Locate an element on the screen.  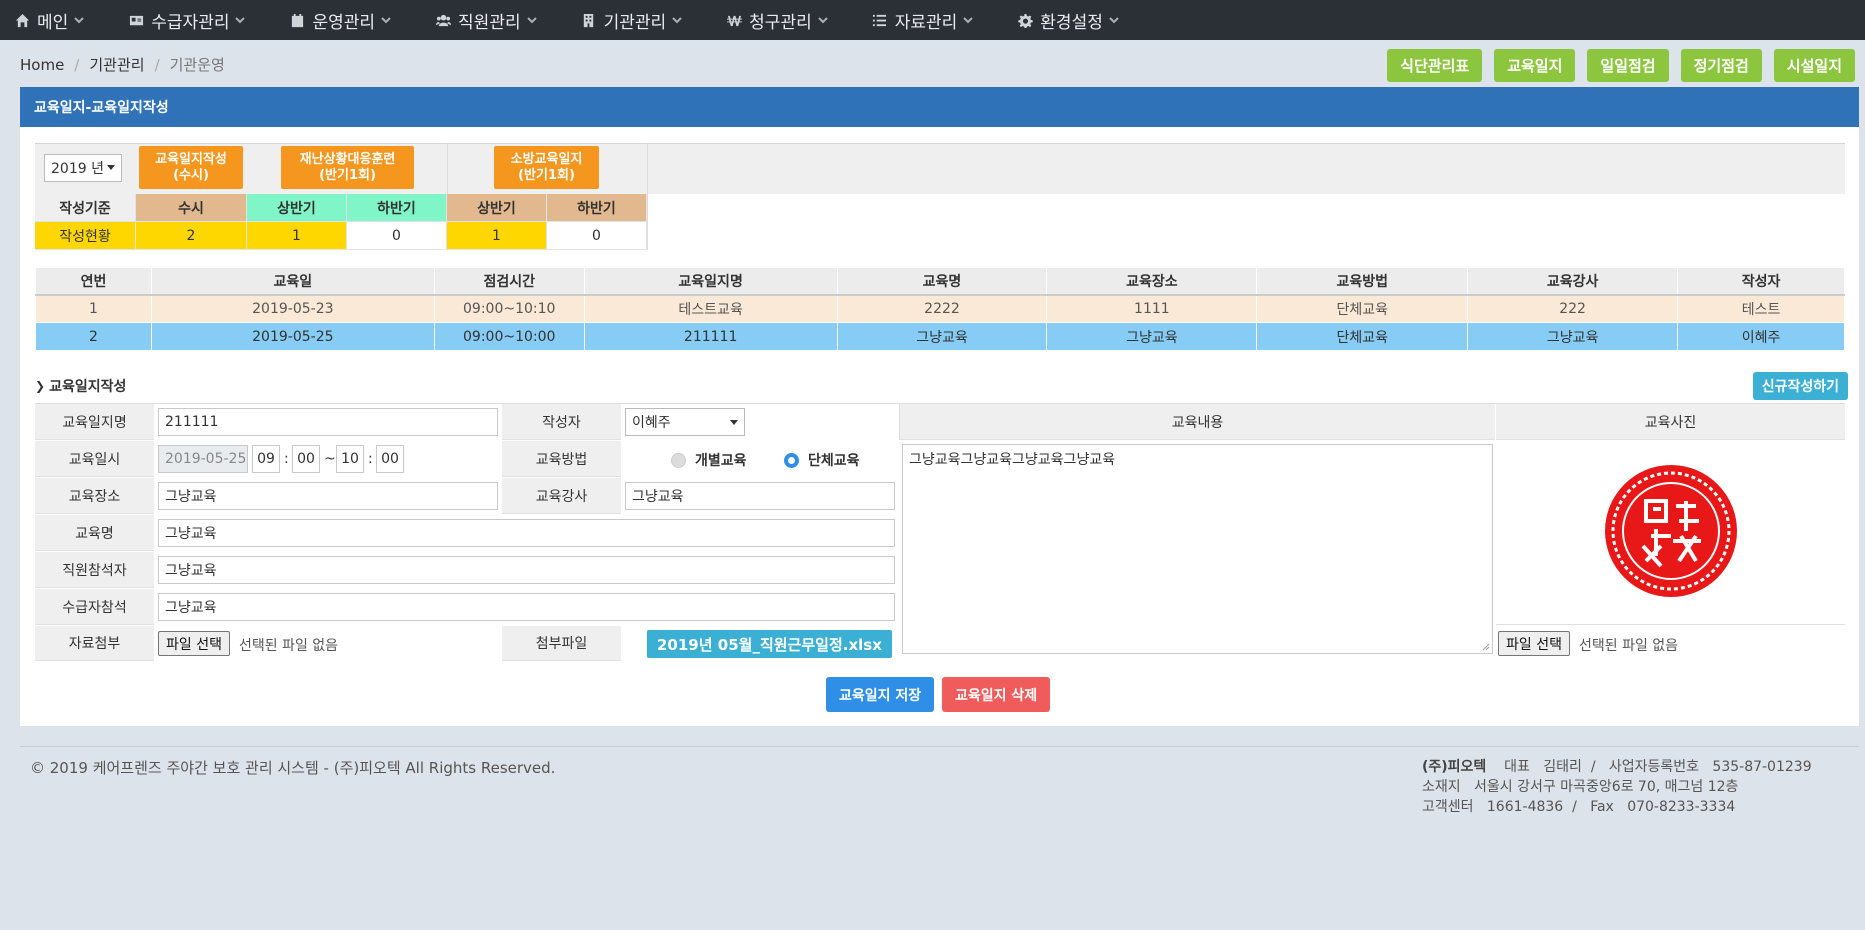
staff-input: 그냥교육 is located at coordinates (526, 570).